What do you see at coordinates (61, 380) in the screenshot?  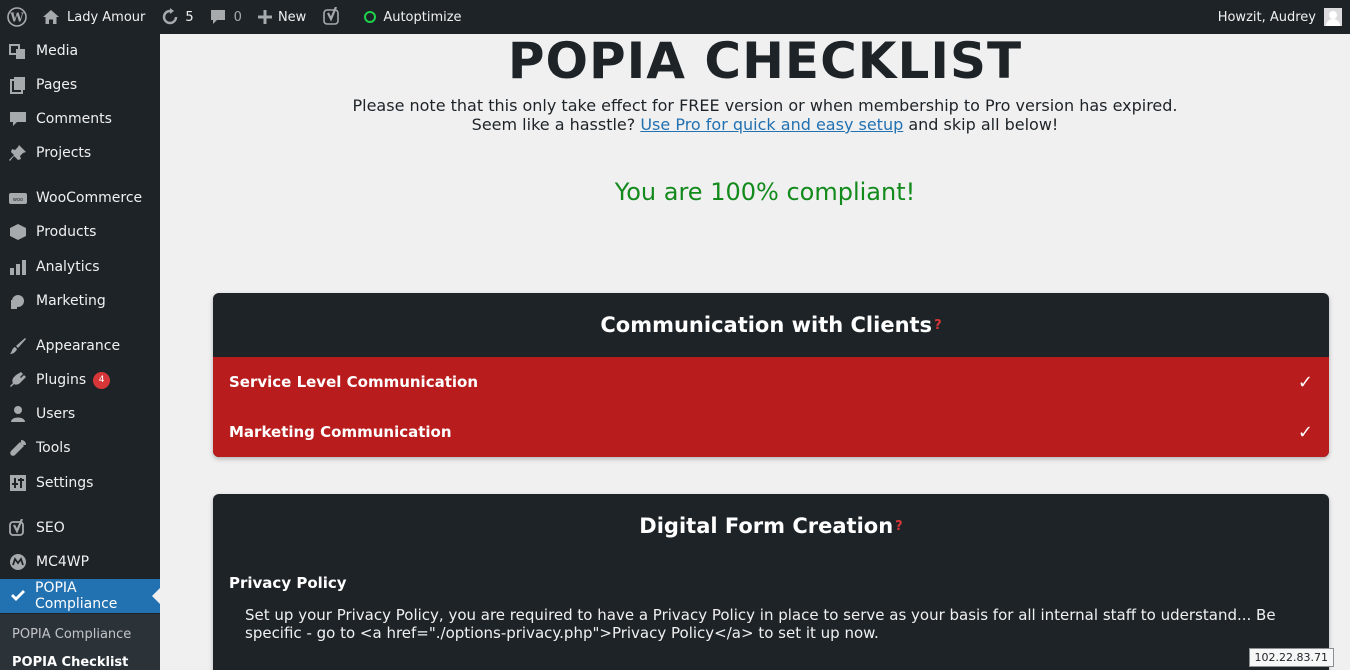 I see `sidebar-item-label: Plugins` at bounding box center [61, 380].